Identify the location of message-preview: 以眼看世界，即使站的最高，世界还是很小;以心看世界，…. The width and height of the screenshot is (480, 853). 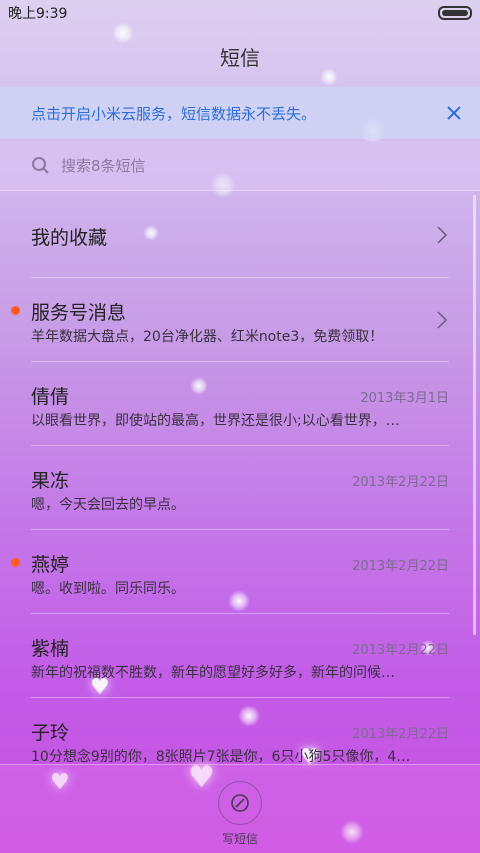
(215, 421).